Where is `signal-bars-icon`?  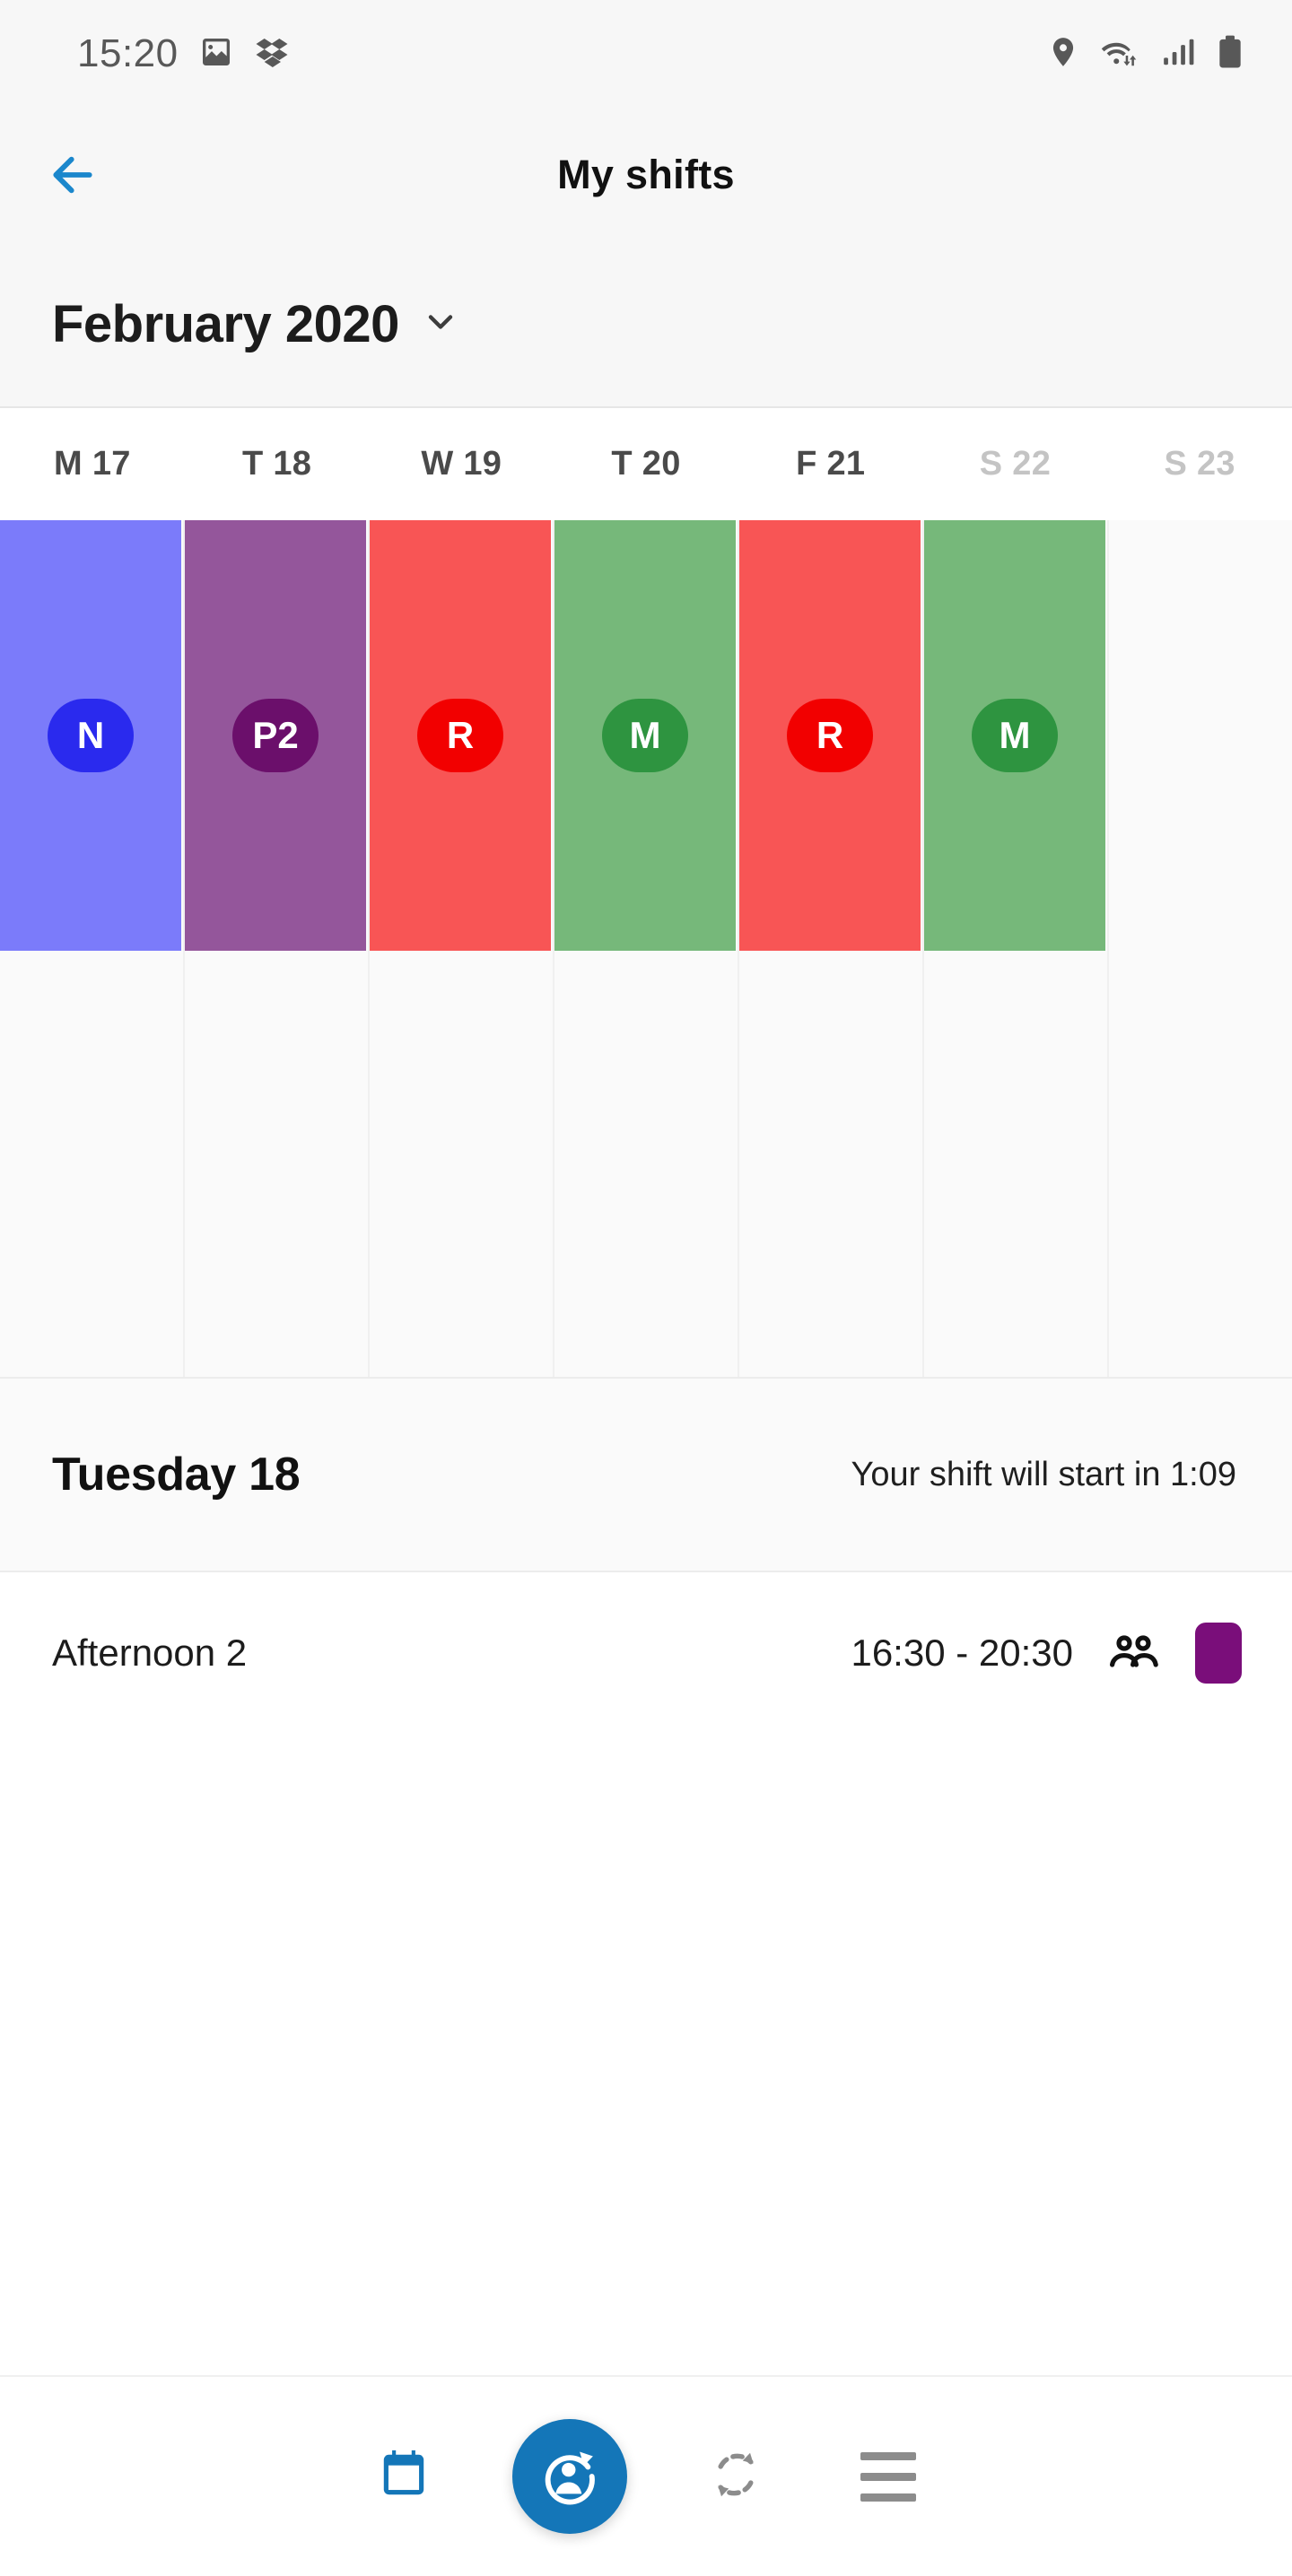
signal-bars-icon is located at coordinates (1178, 54).